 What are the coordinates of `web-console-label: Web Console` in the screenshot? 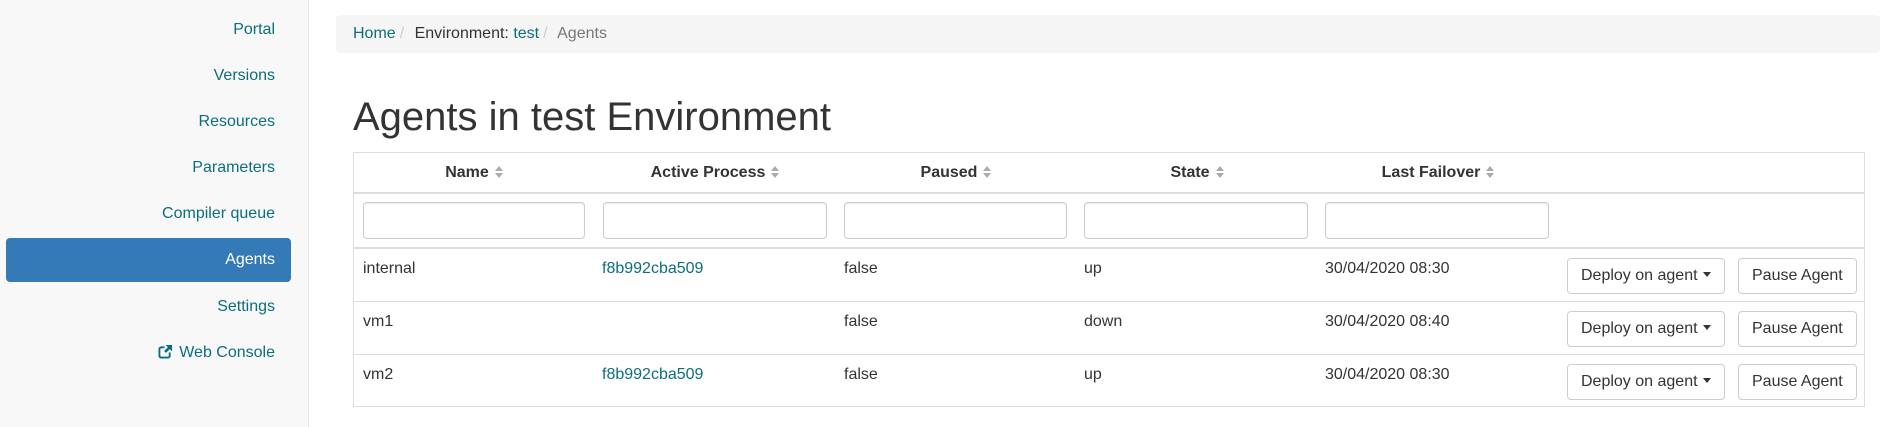 It's located at (227, 352).